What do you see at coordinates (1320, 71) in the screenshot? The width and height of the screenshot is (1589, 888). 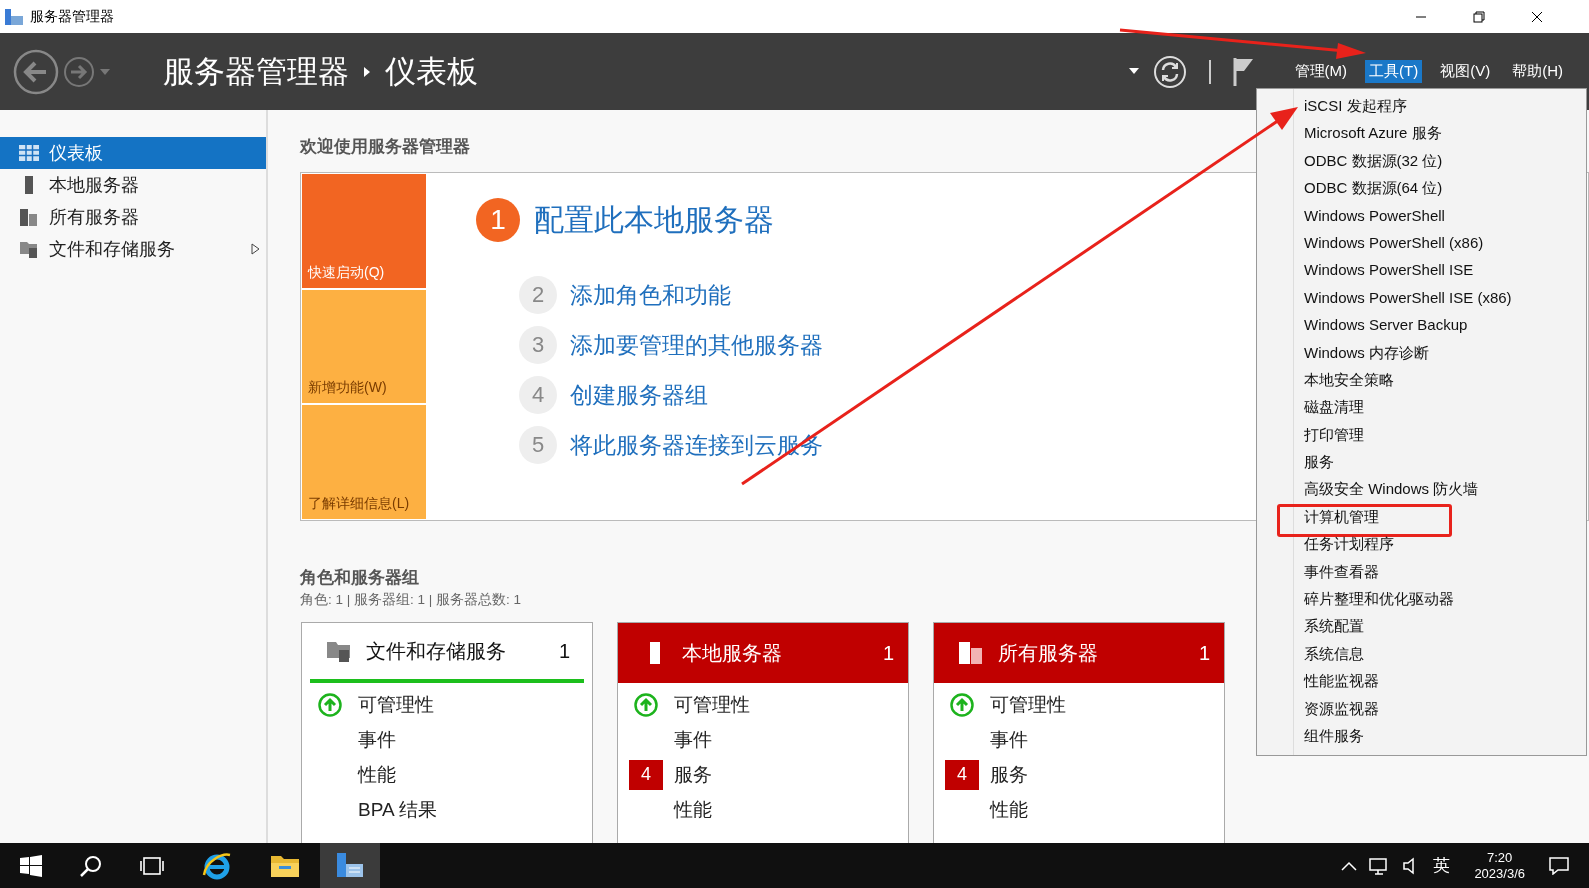 I see `menu-item: 管理(M)` at bounding box center [1320, 71].